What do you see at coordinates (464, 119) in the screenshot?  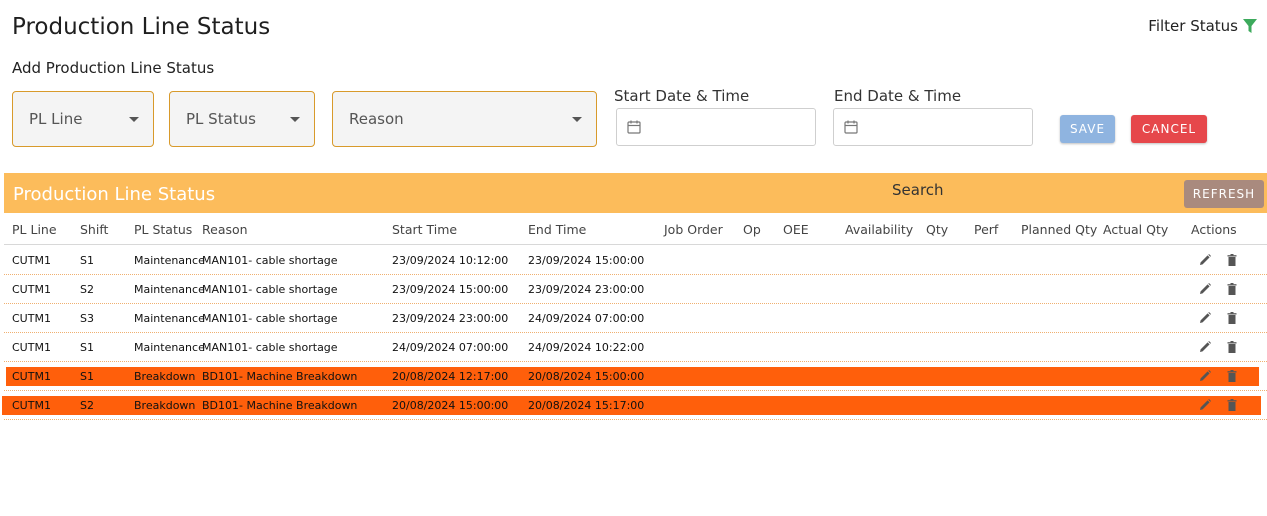 I see `reason-select: Reason` at bounding box center [464, 119].